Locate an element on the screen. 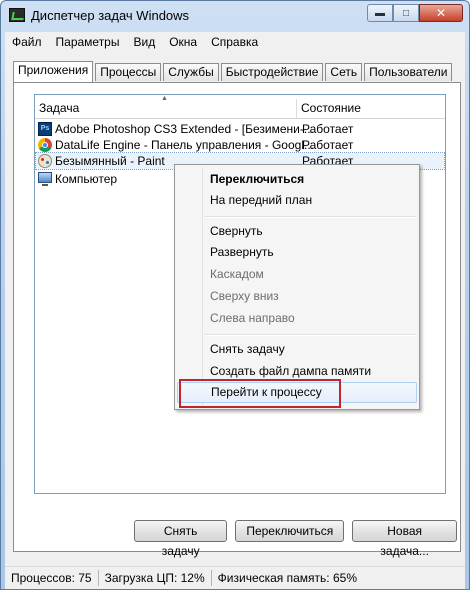 The height and width of the screenshot is (592, 472). minimize-button: ▬ is located at coordinates (380, 13).